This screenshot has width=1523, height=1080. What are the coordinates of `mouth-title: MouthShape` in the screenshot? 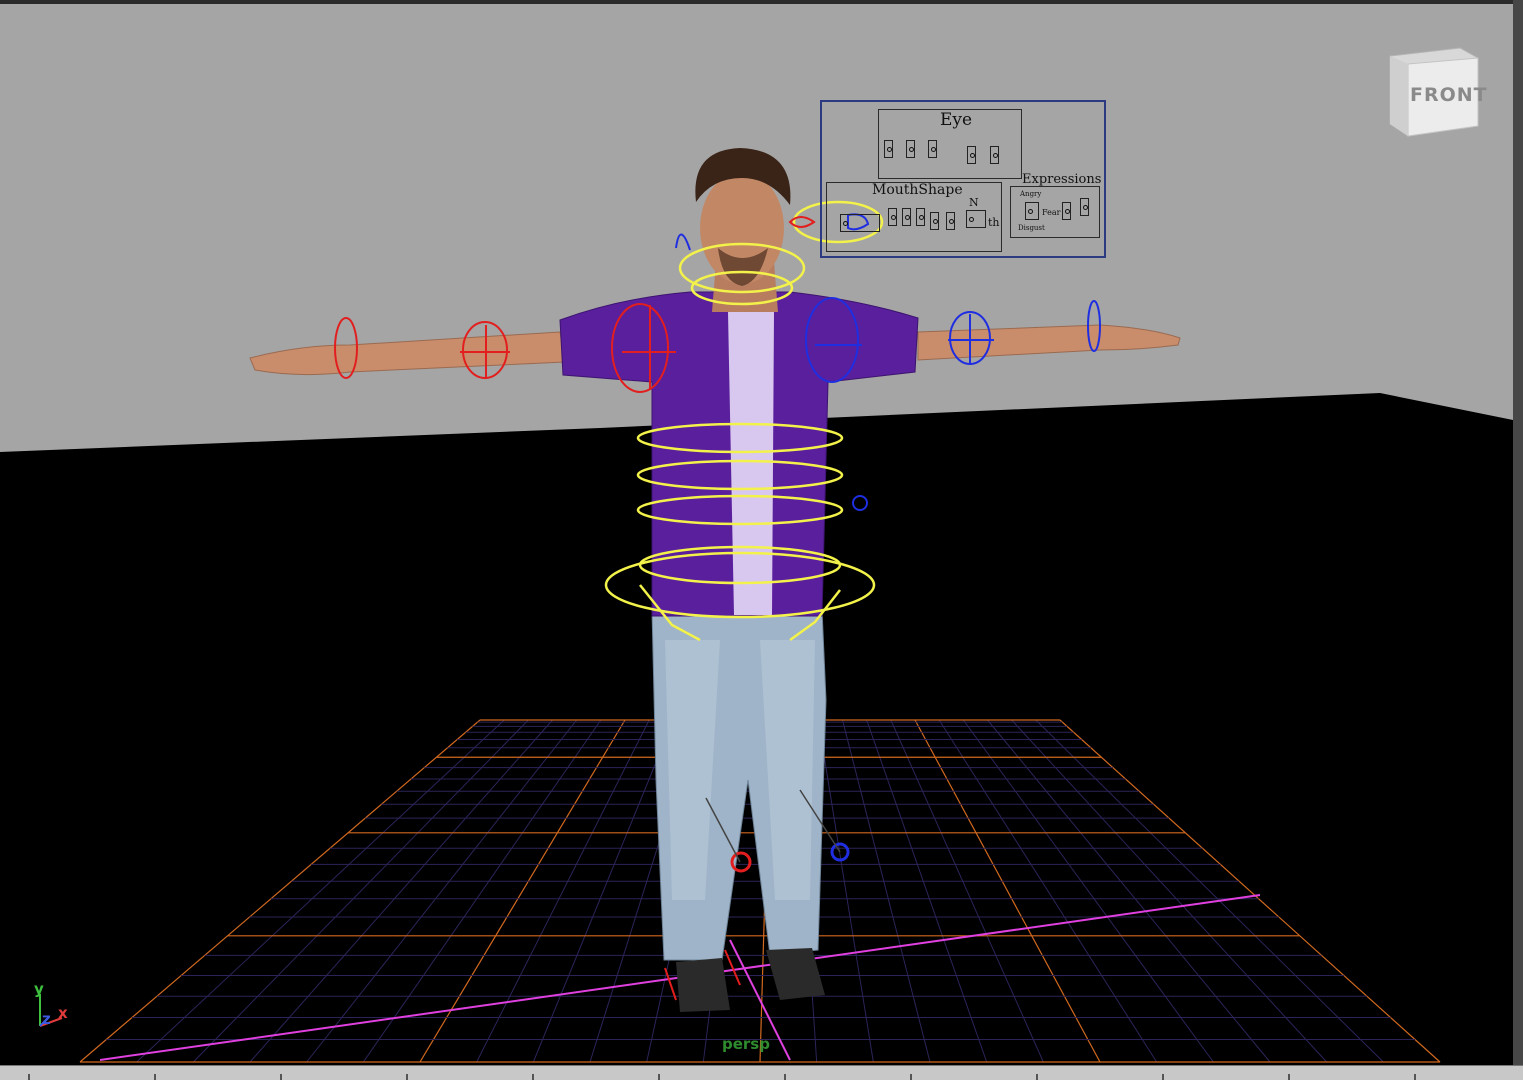 It's located at (917, 190).